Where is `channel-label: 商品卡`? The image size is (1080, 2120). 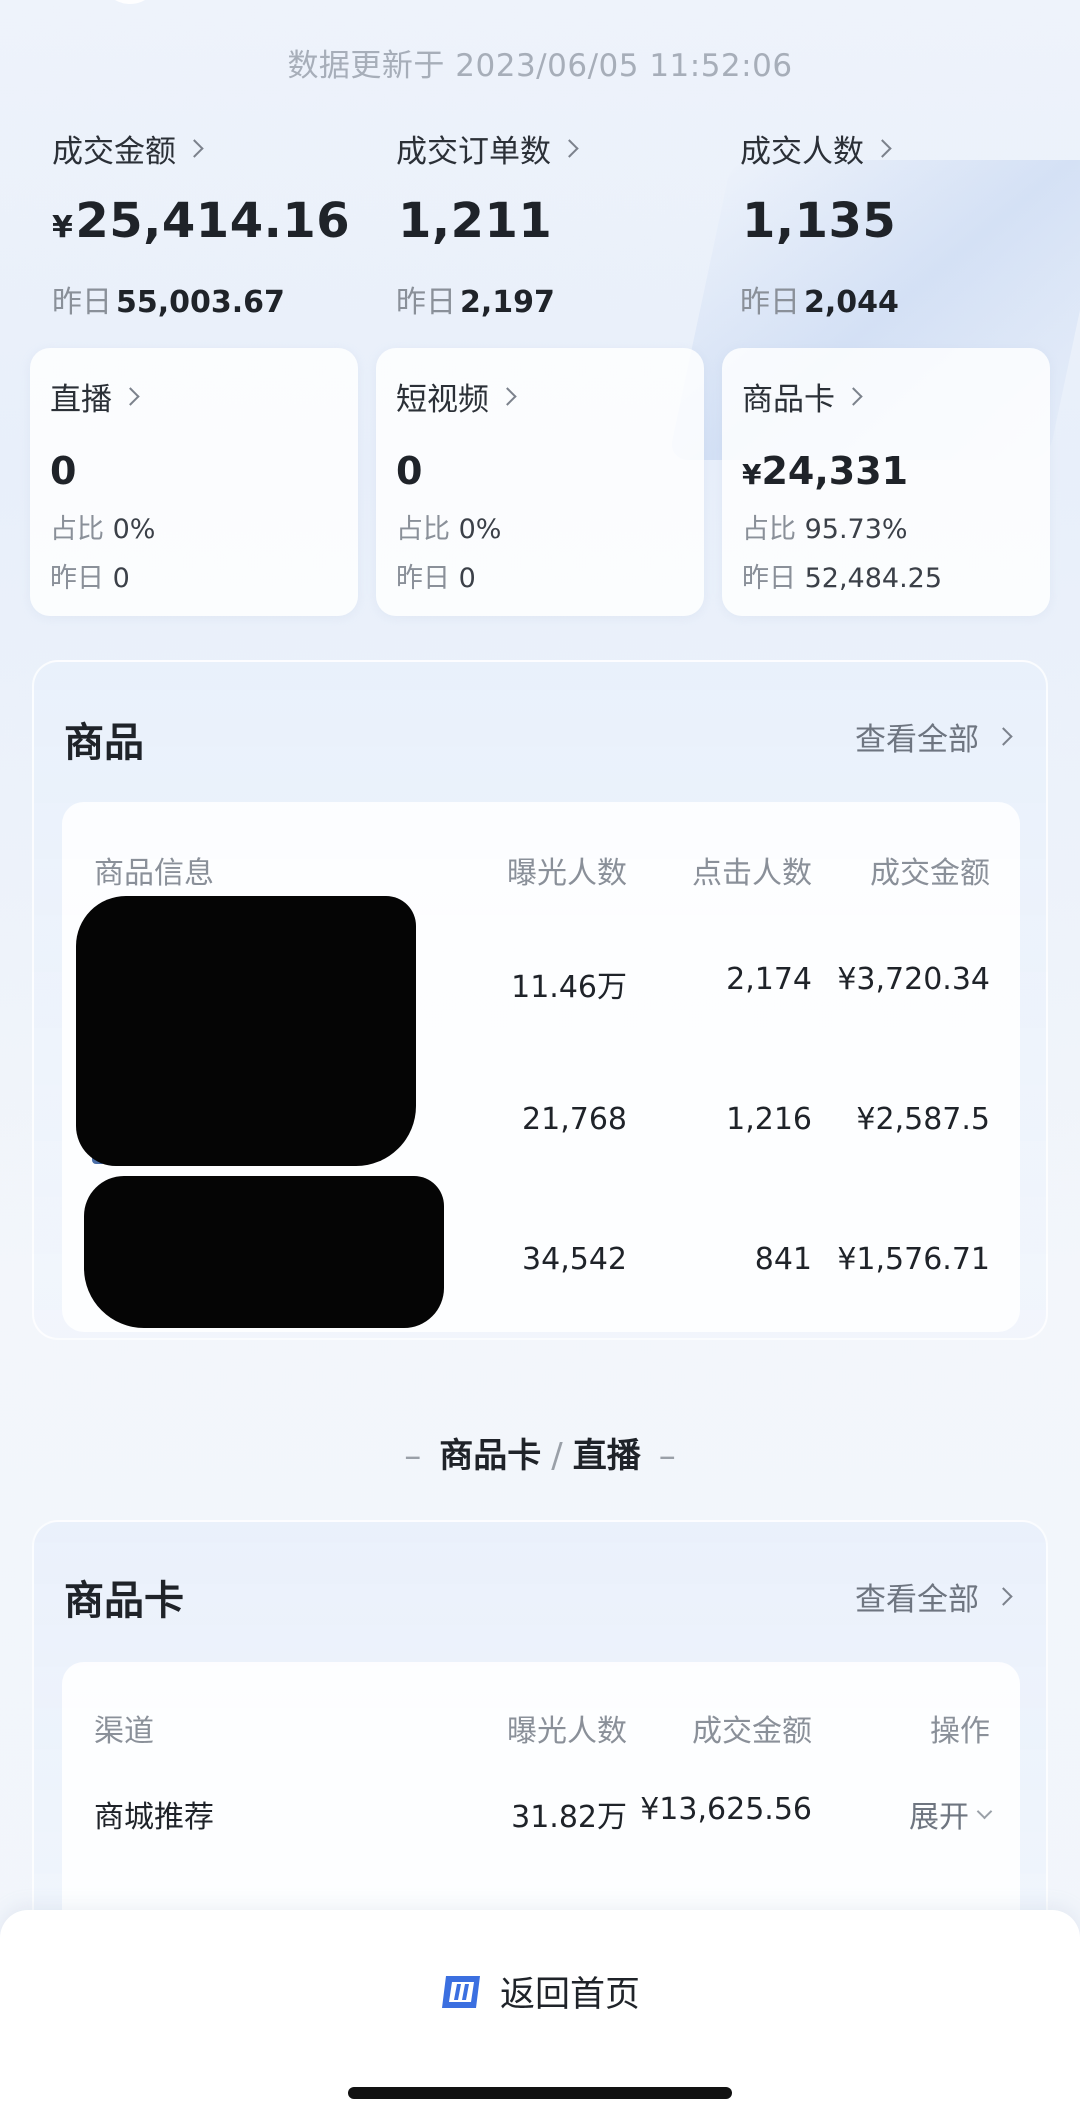
channel-label: 商品卡 is located at coordinates (788, 400).